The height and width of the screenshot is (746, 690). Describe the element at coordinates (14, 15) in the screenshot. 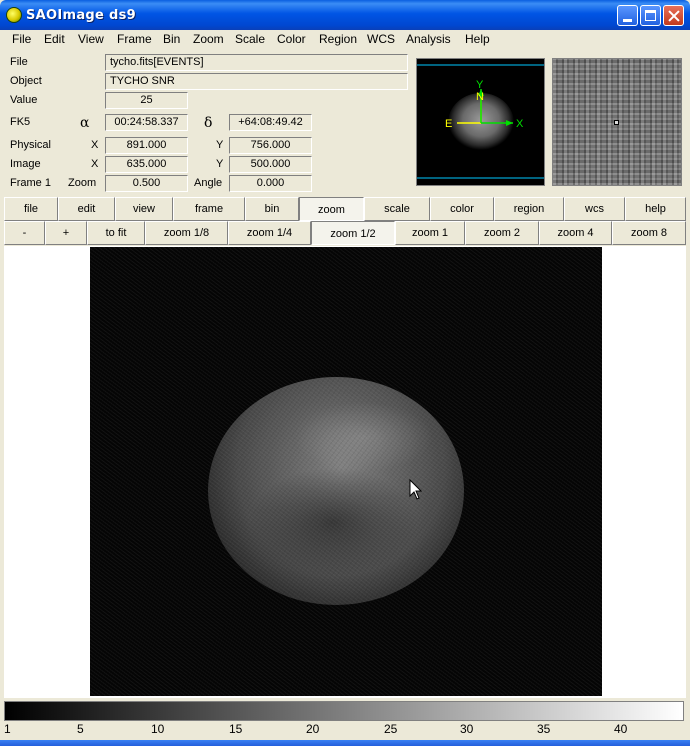

I see `ds9-app-icon` at that location.